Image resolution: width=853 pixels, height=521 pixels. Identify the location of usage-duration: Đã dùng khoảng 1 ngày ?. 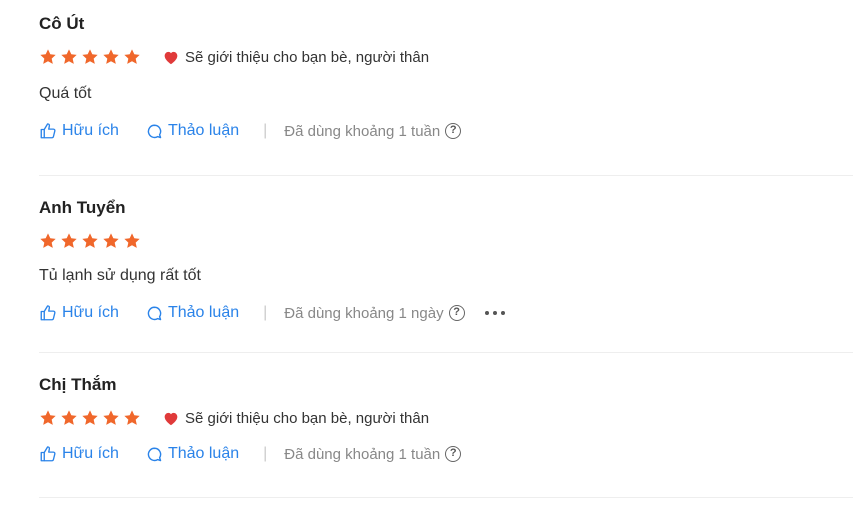
(374, 313).